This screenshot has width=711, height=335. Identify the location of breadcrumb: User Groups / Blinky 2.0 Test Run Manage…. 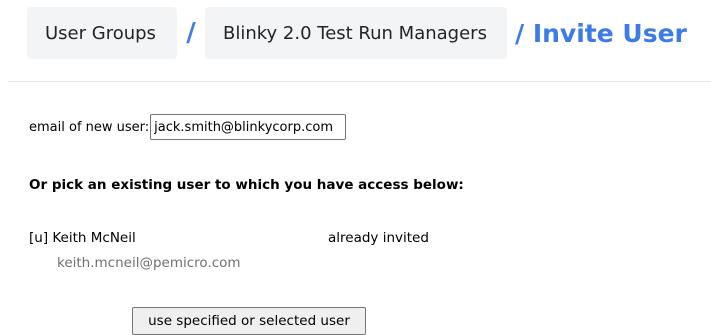
(357, 33).